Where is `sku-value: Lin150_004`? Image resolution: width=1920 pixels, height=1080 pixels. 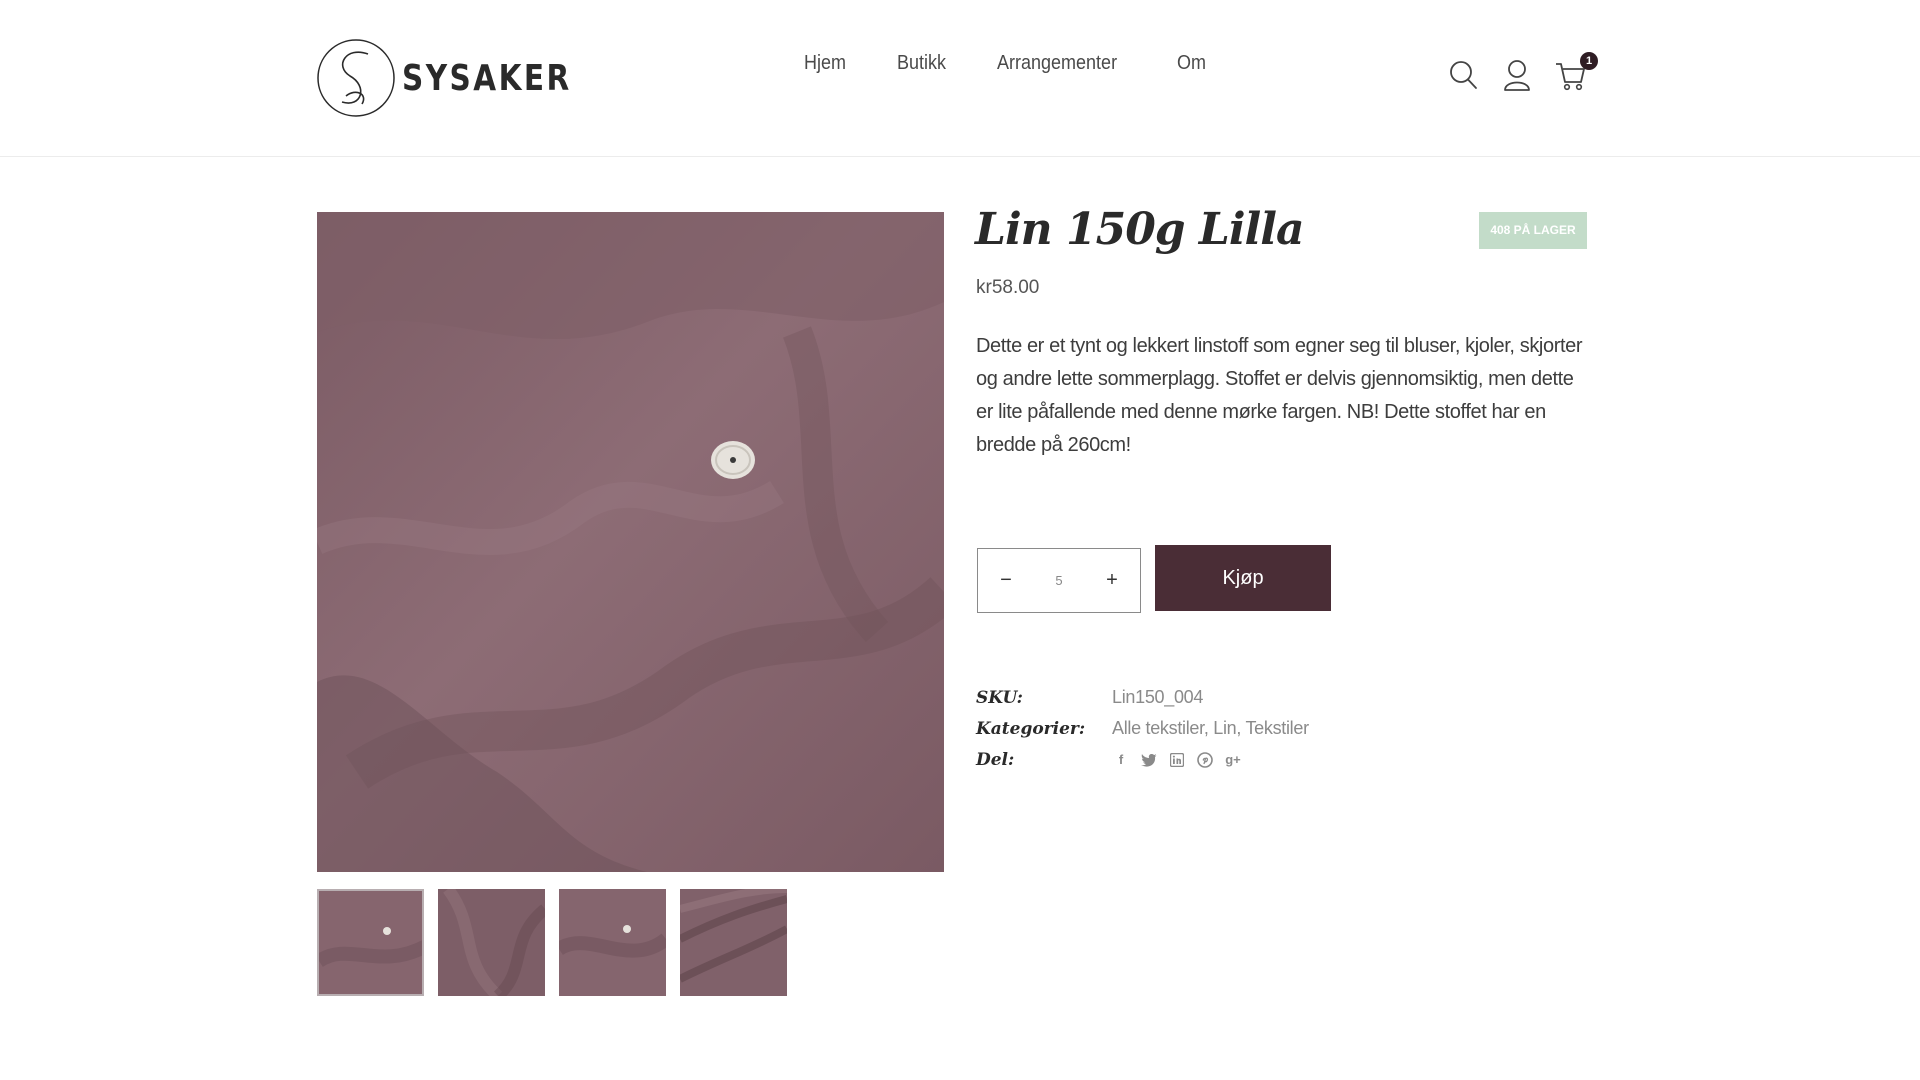
sku-value: Lin150_004 is located at coordinates (1158, 697).